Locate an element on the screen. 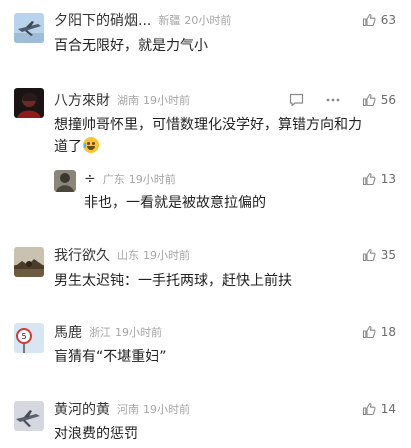 The image size is (411, 448). username: 馬鹿 is located at coordinates (68, 332).